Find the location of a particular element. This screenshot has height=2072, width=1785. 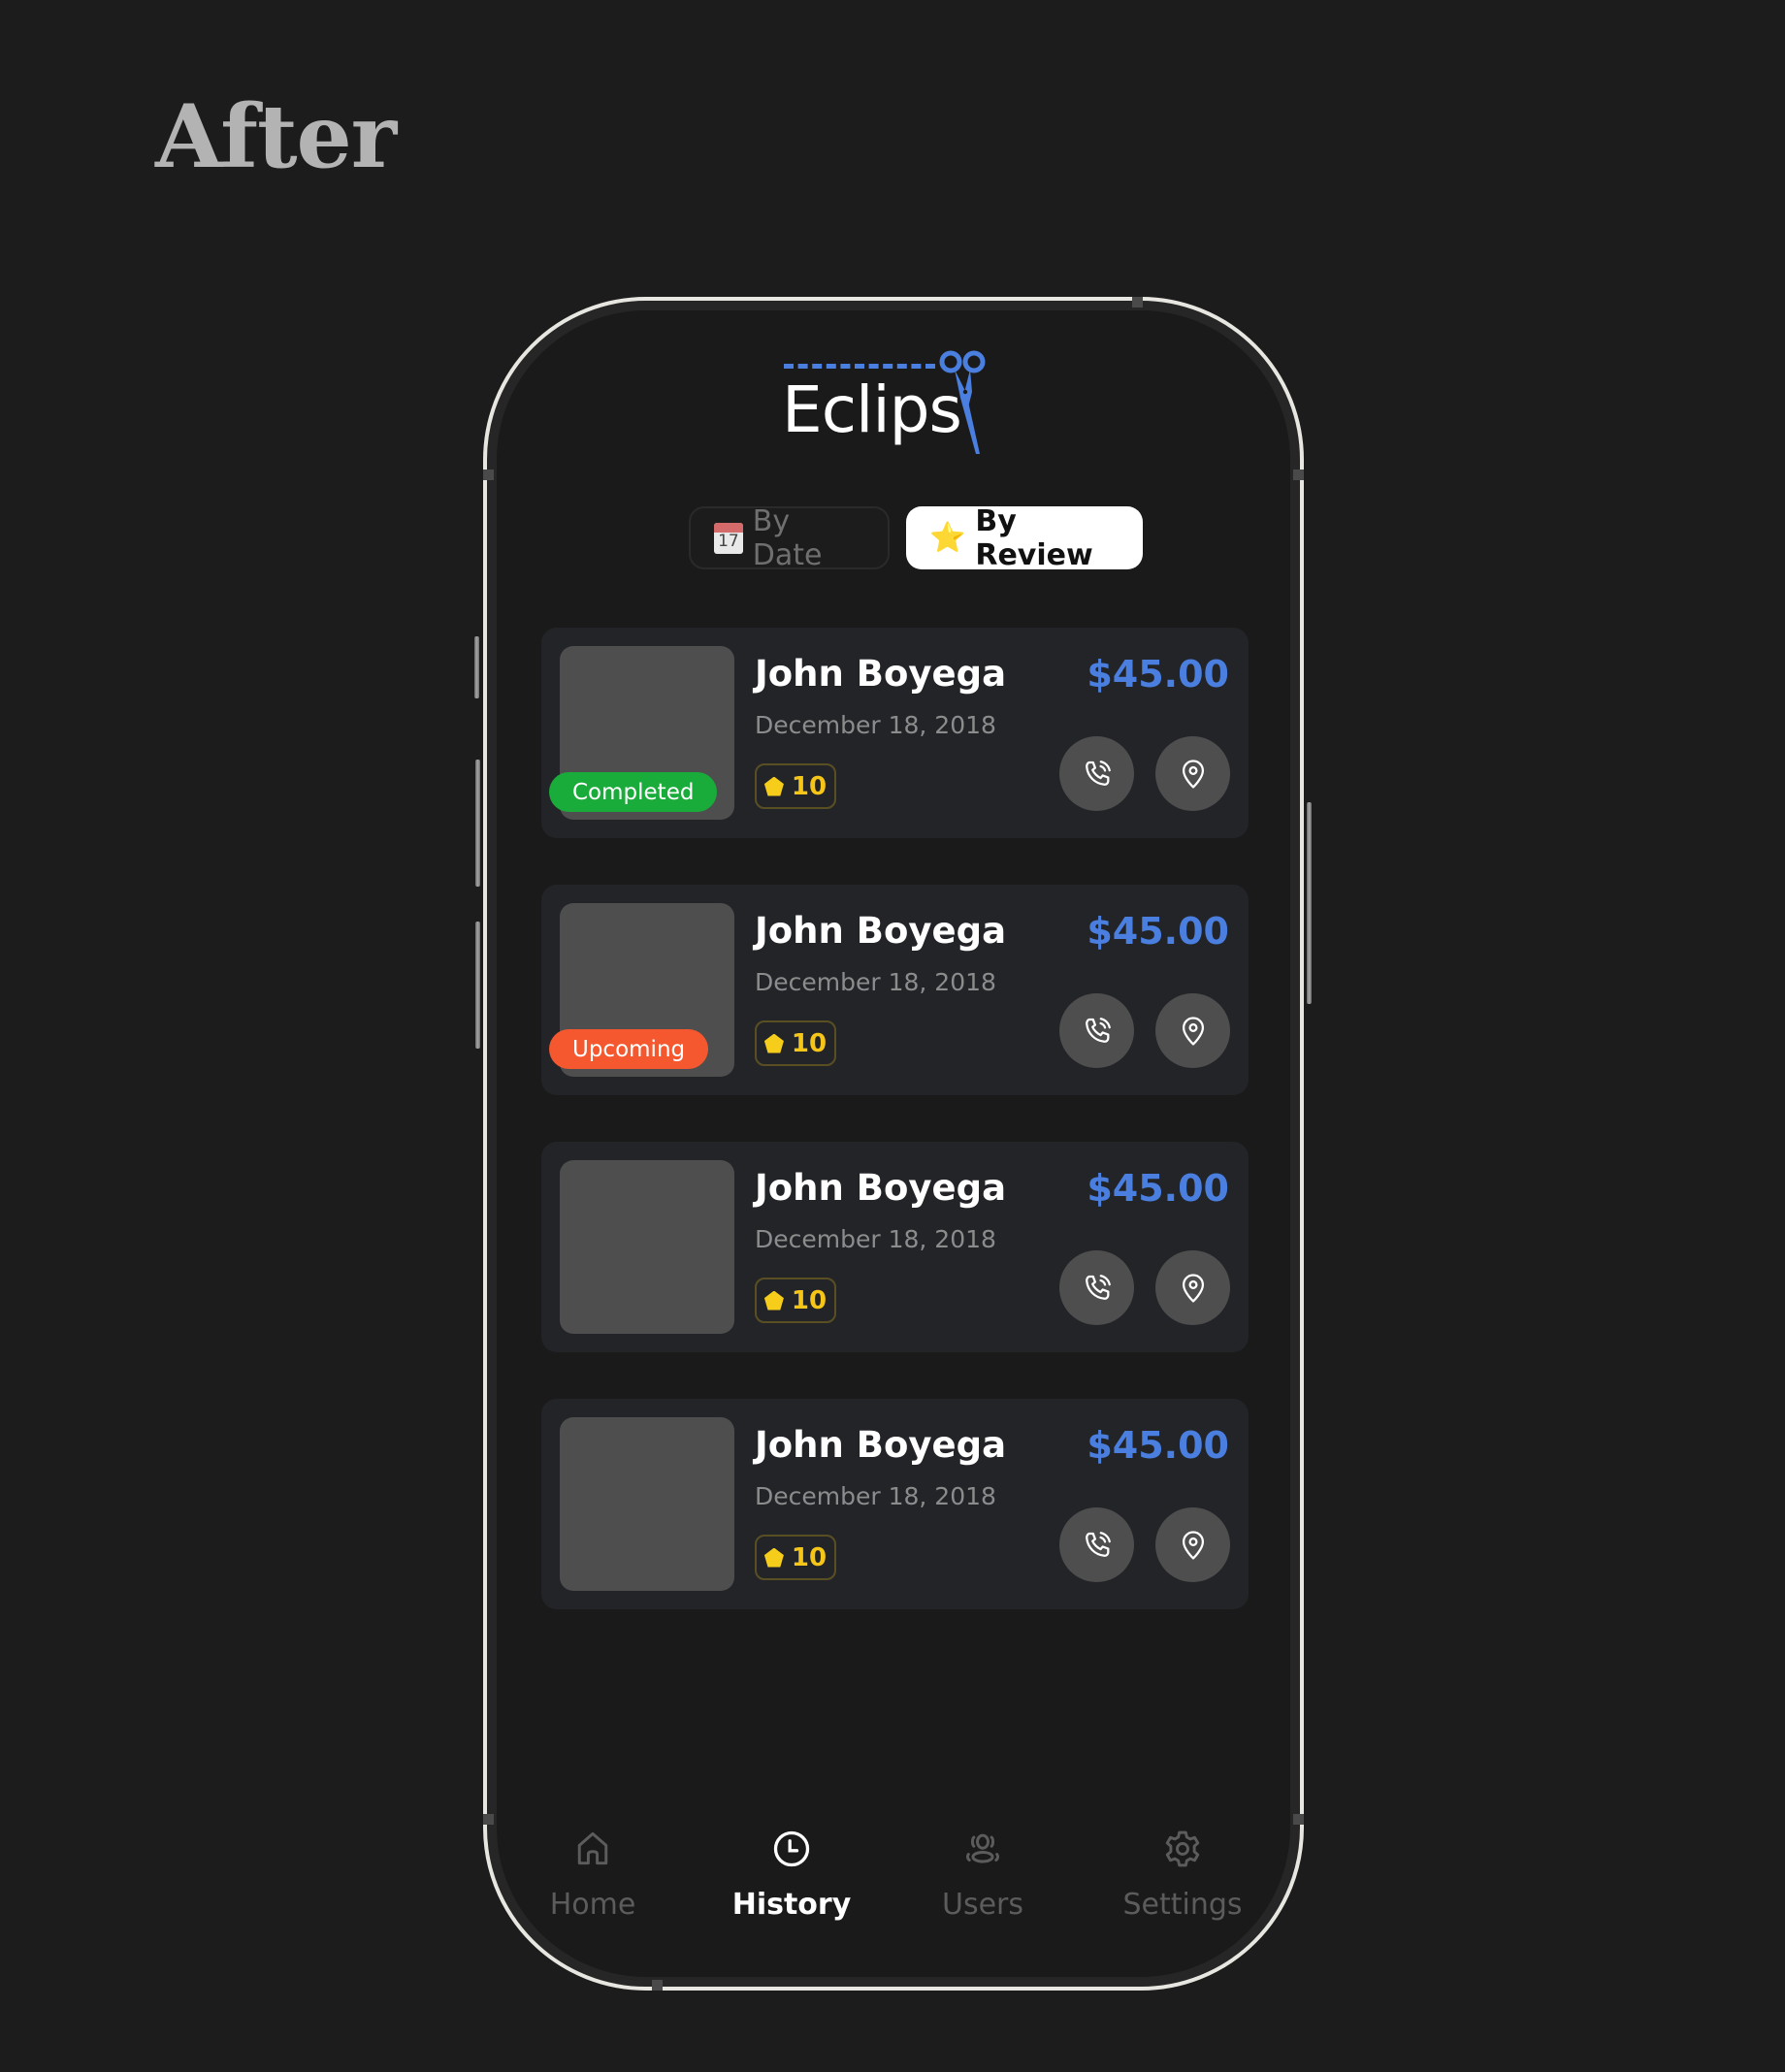

phone-power-button is located at coordinates (1309, 903).